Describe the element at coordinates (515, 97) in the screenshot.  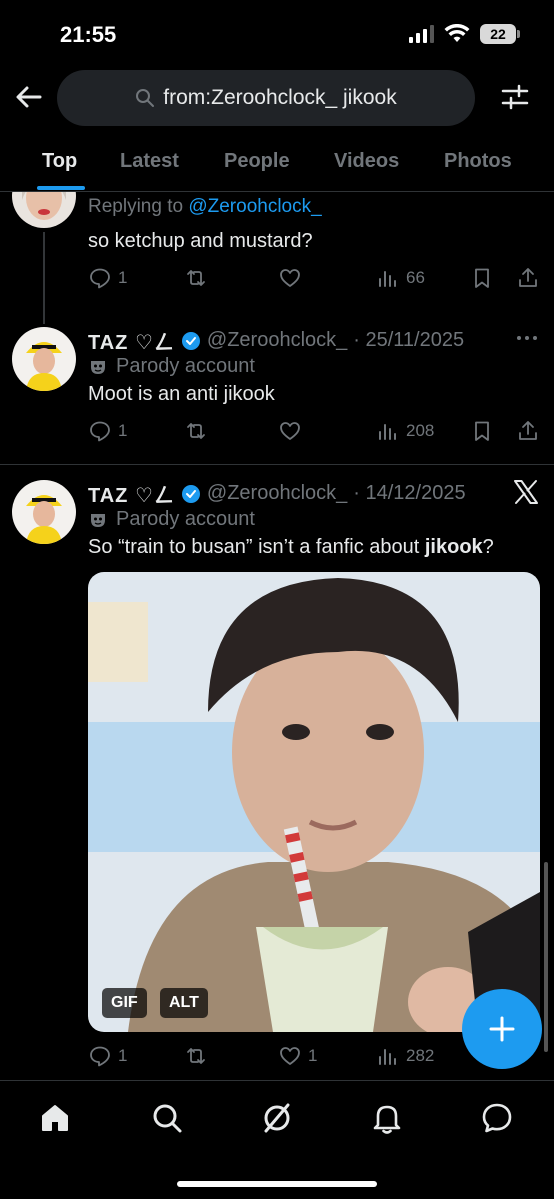
I see `filter-sliders-icon` at that location.